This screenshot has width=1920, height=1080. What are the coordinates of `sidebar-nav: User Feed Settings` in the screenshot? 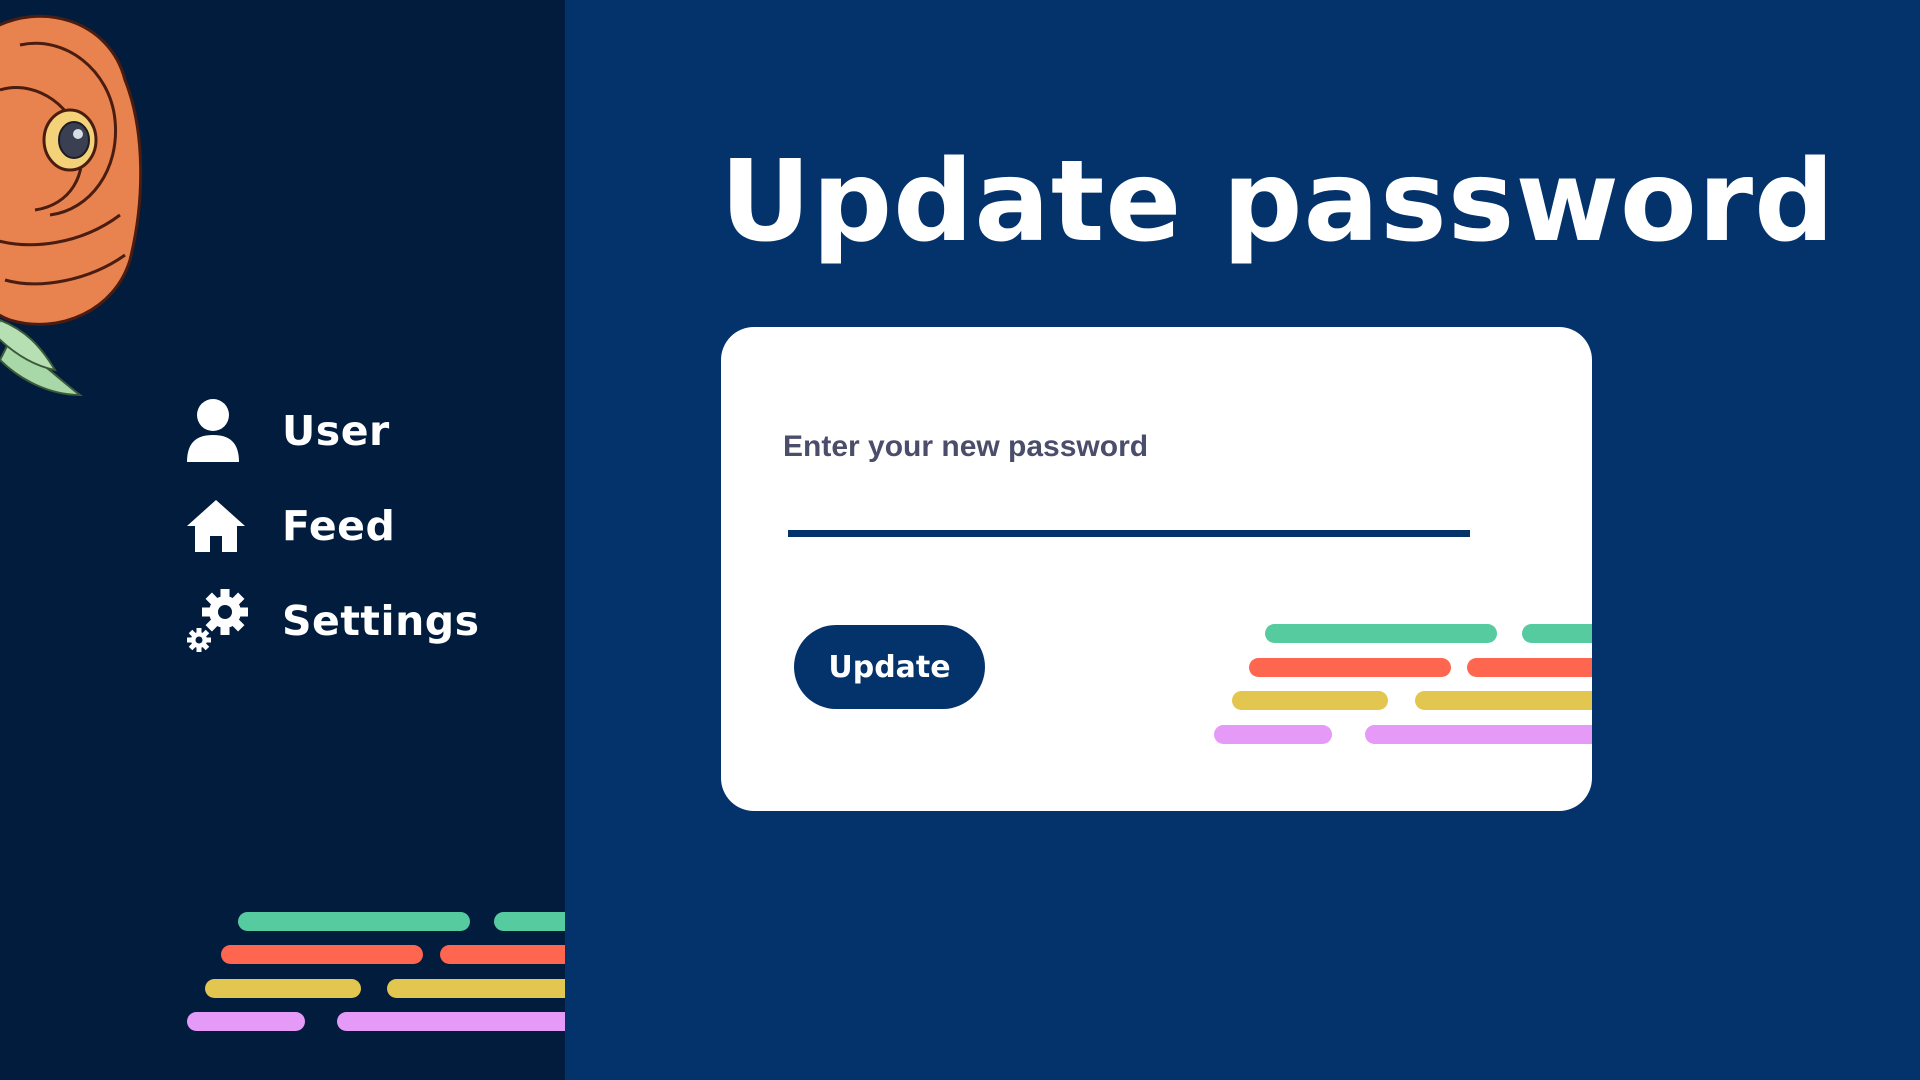 It's located at (332, 537).